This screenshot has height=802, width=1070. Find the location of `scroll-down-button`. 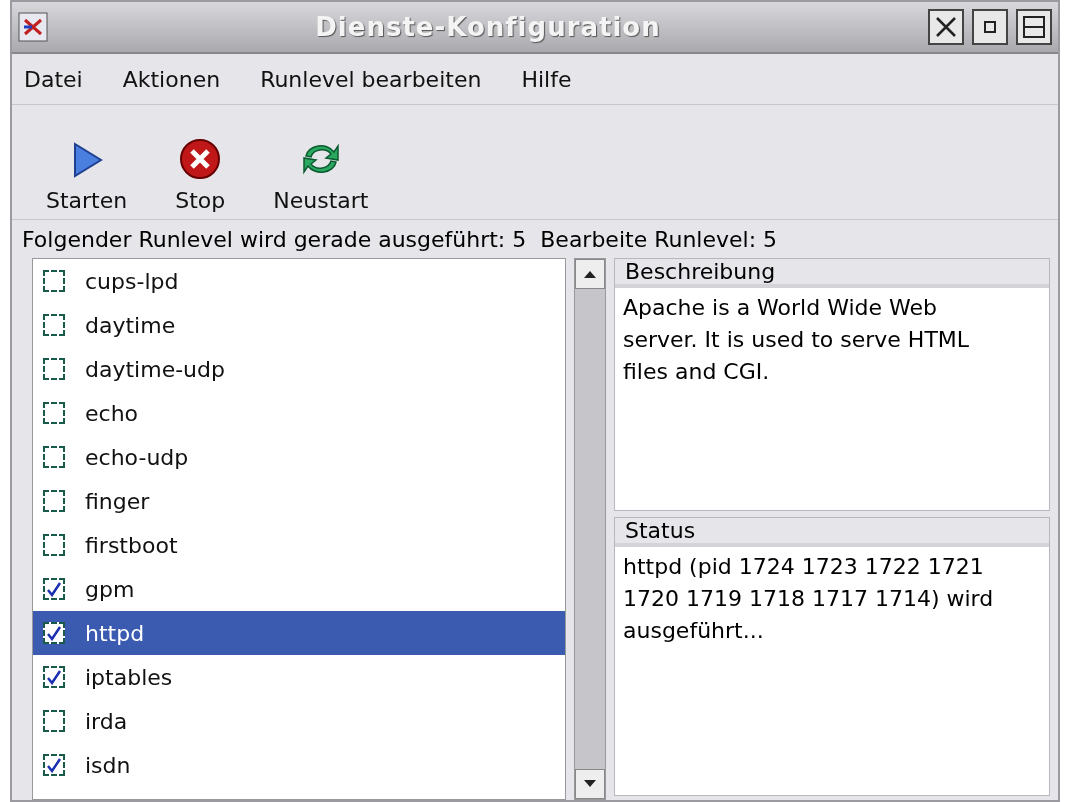

scroll-down-button is located at coordinates (590, 784).